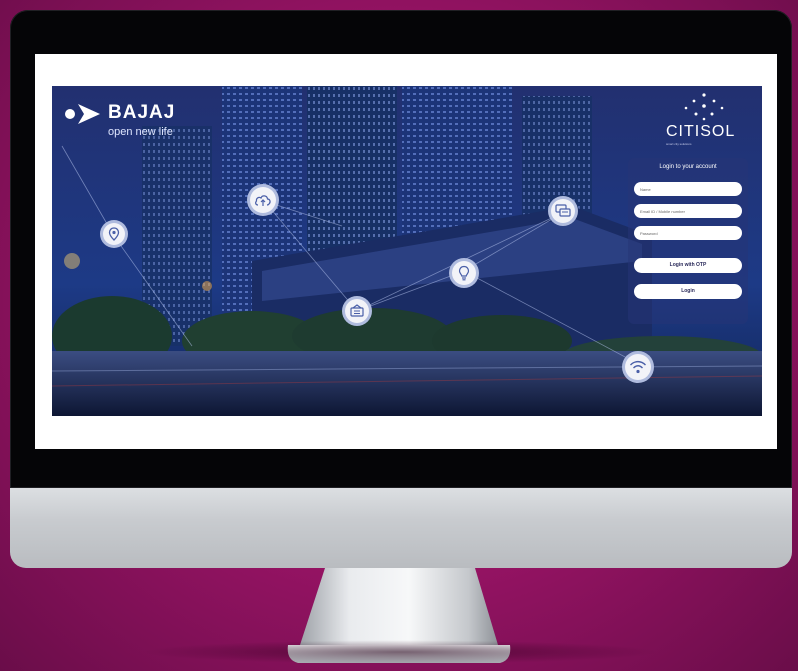 This screenshot has width=798, height=671. I want to click on network-hub-icon, so click(357, 311).